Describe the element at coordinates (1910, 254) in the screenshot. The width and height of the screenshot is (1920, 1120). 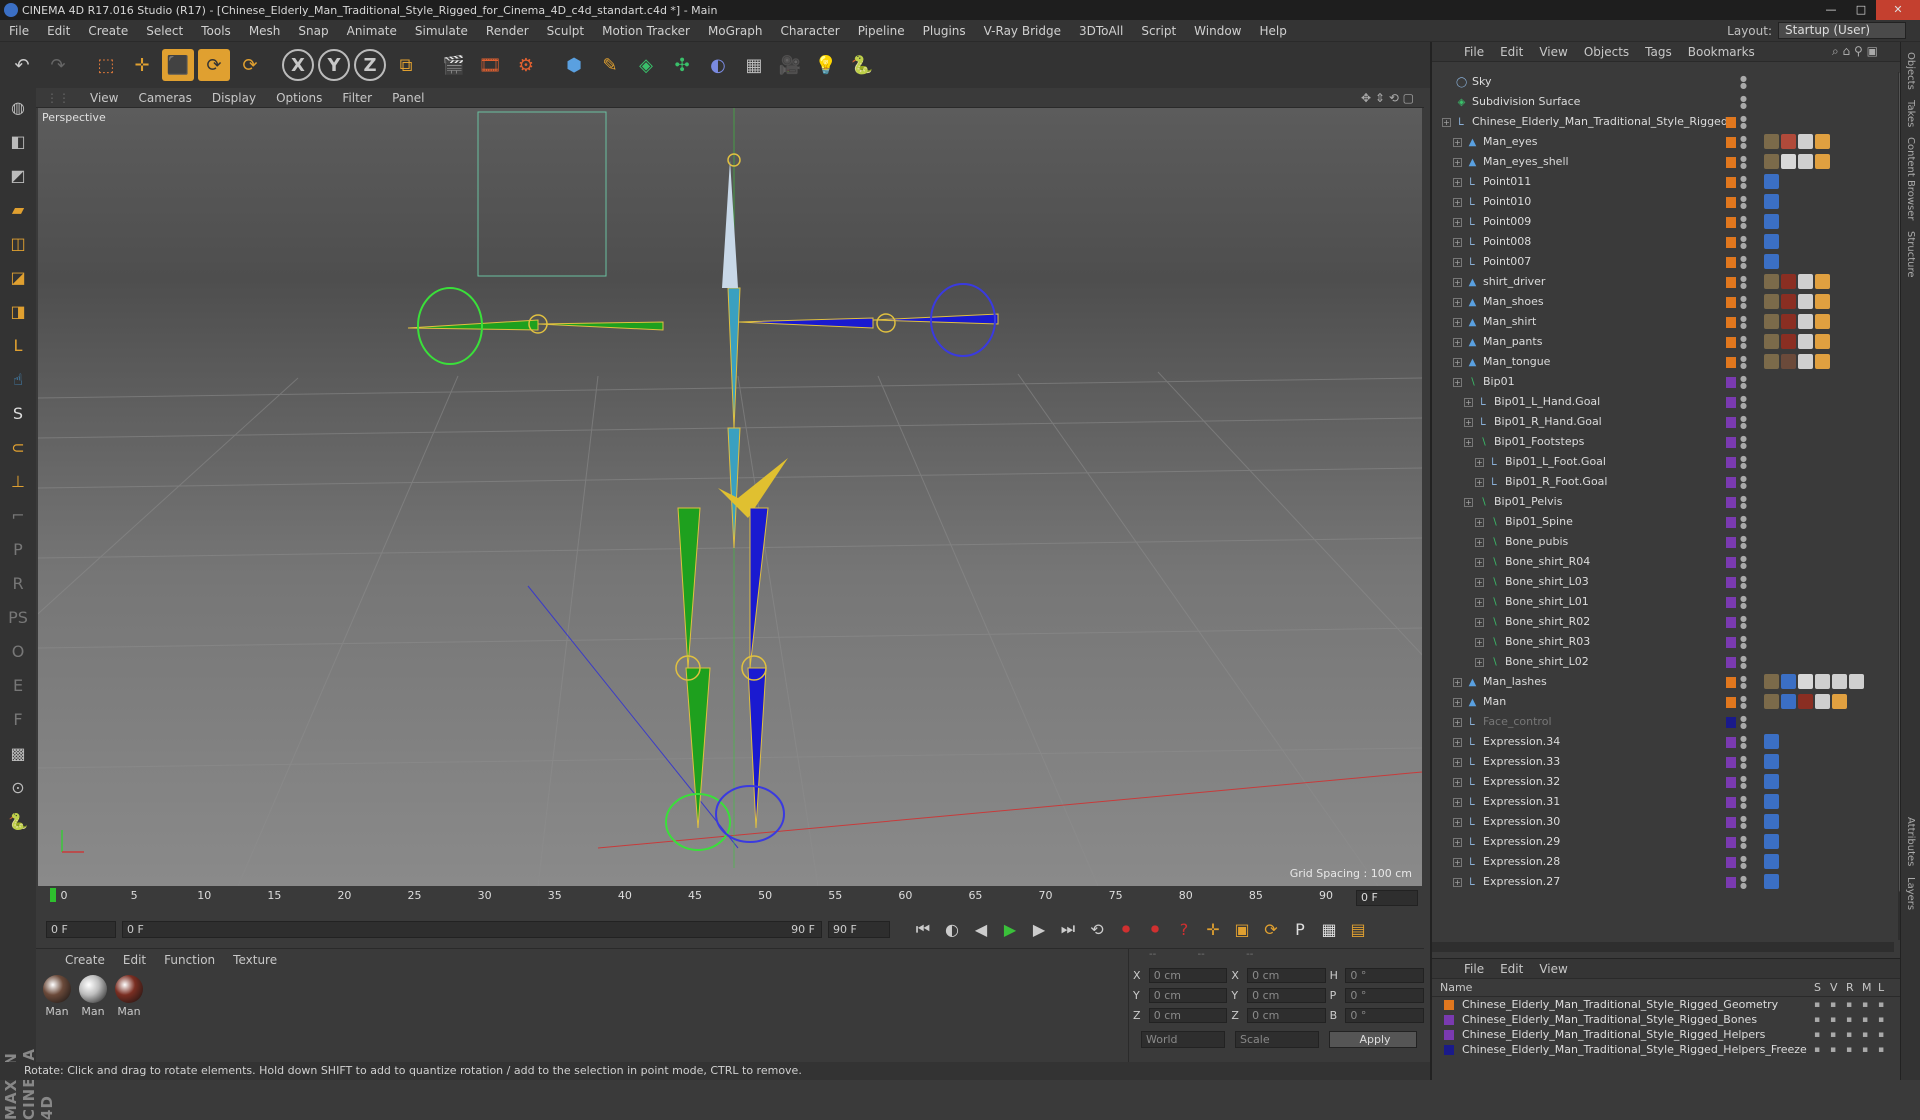
I see `side-tab-structure: Structure` at that location.